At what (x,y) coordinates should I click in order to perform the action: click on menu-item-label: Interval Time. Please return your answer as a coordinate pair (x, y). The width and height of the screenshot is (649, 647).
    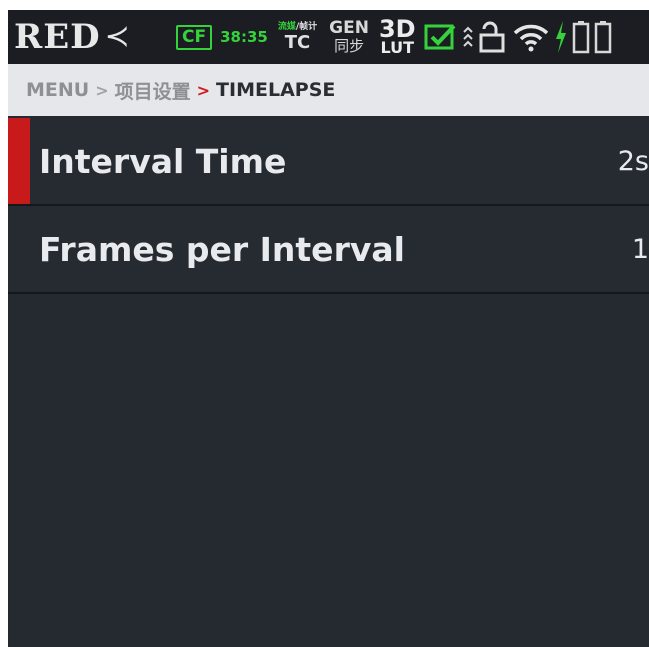
    Looking at the image, I should click on (163, 161).